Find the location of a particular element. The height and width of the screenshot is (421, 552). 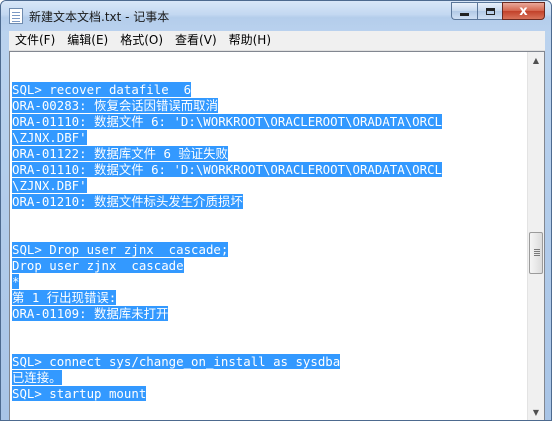

caption-buttons: x is located at coordinates (498, 11).